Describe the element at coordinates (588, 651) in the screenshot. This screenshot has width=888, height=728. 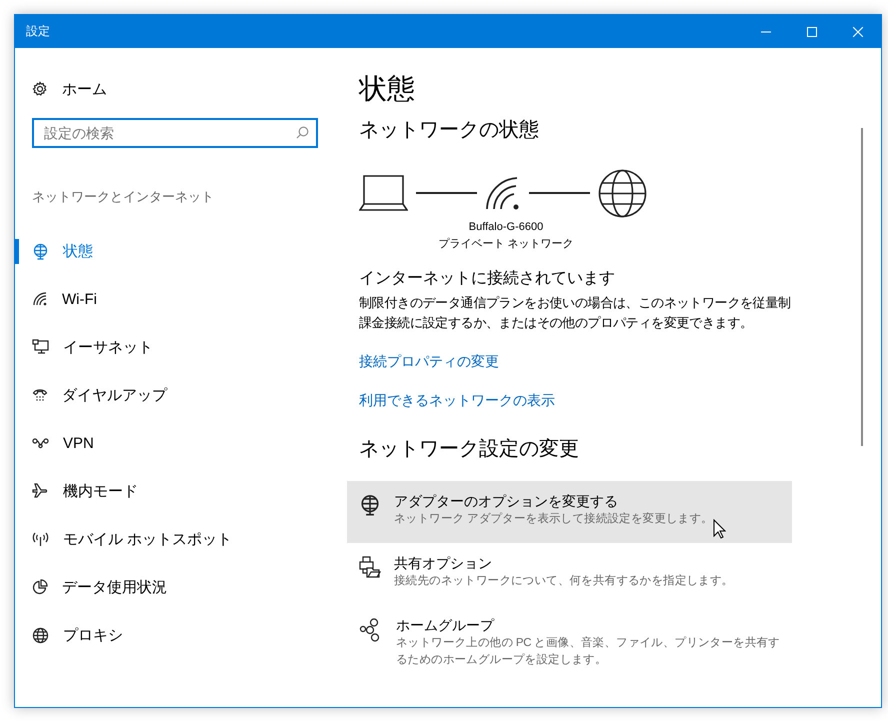
I see `option-description: ネットワーク上の他の PC と画像、音楽、ファイル、プリンターを共有するためのホームグループを設定します。` at that location.